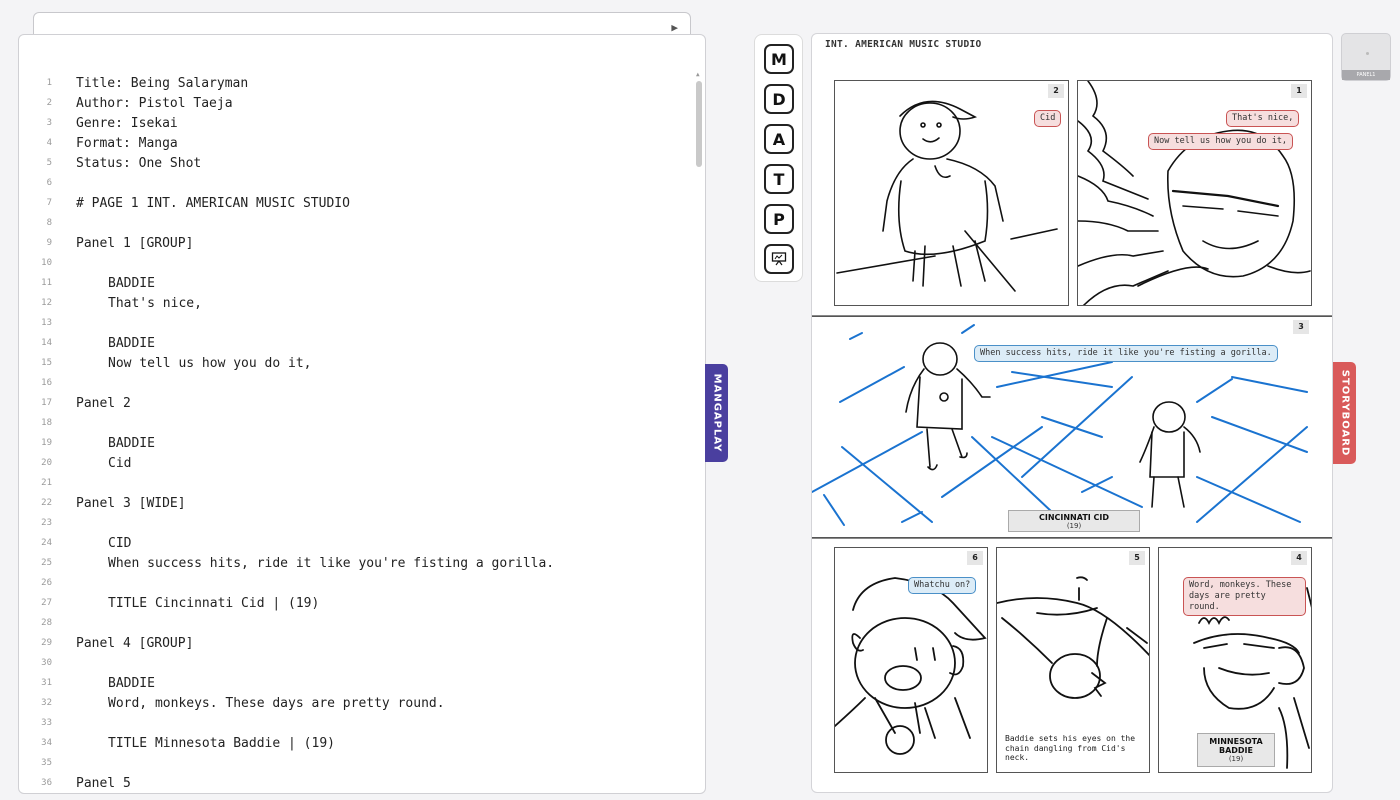 The image size is (1400, 800). I want to click on editor-line: 13, so click(354, 324).